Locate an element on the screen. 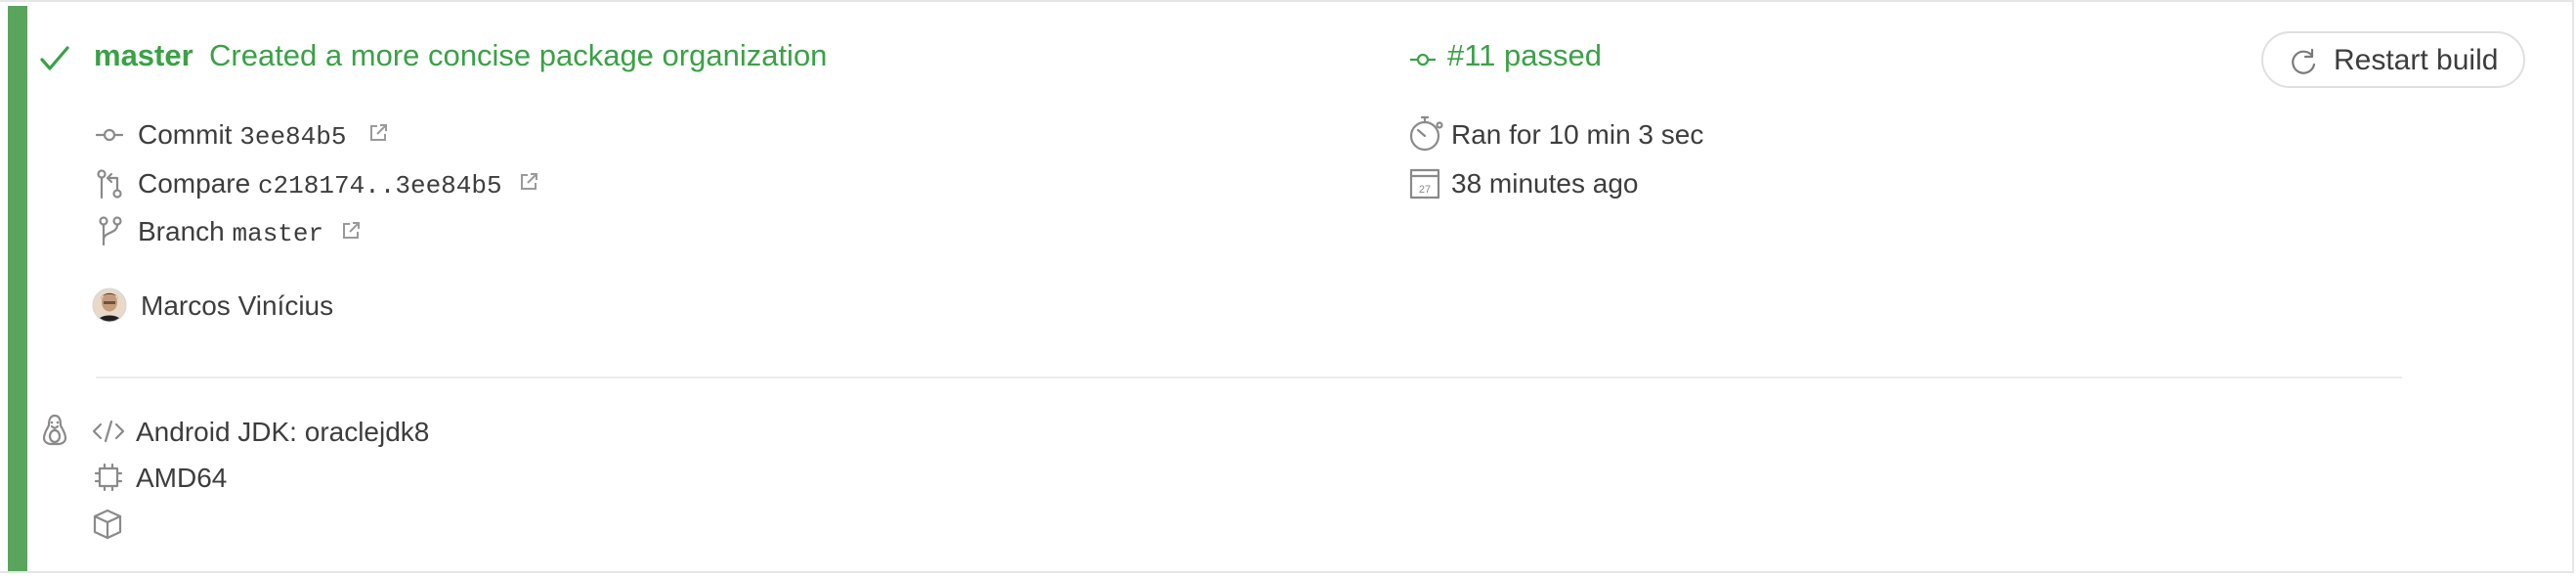 The image size is (2576, 577). compare-range: c218174..3ee84b5 is located at coordinates (379, 185).